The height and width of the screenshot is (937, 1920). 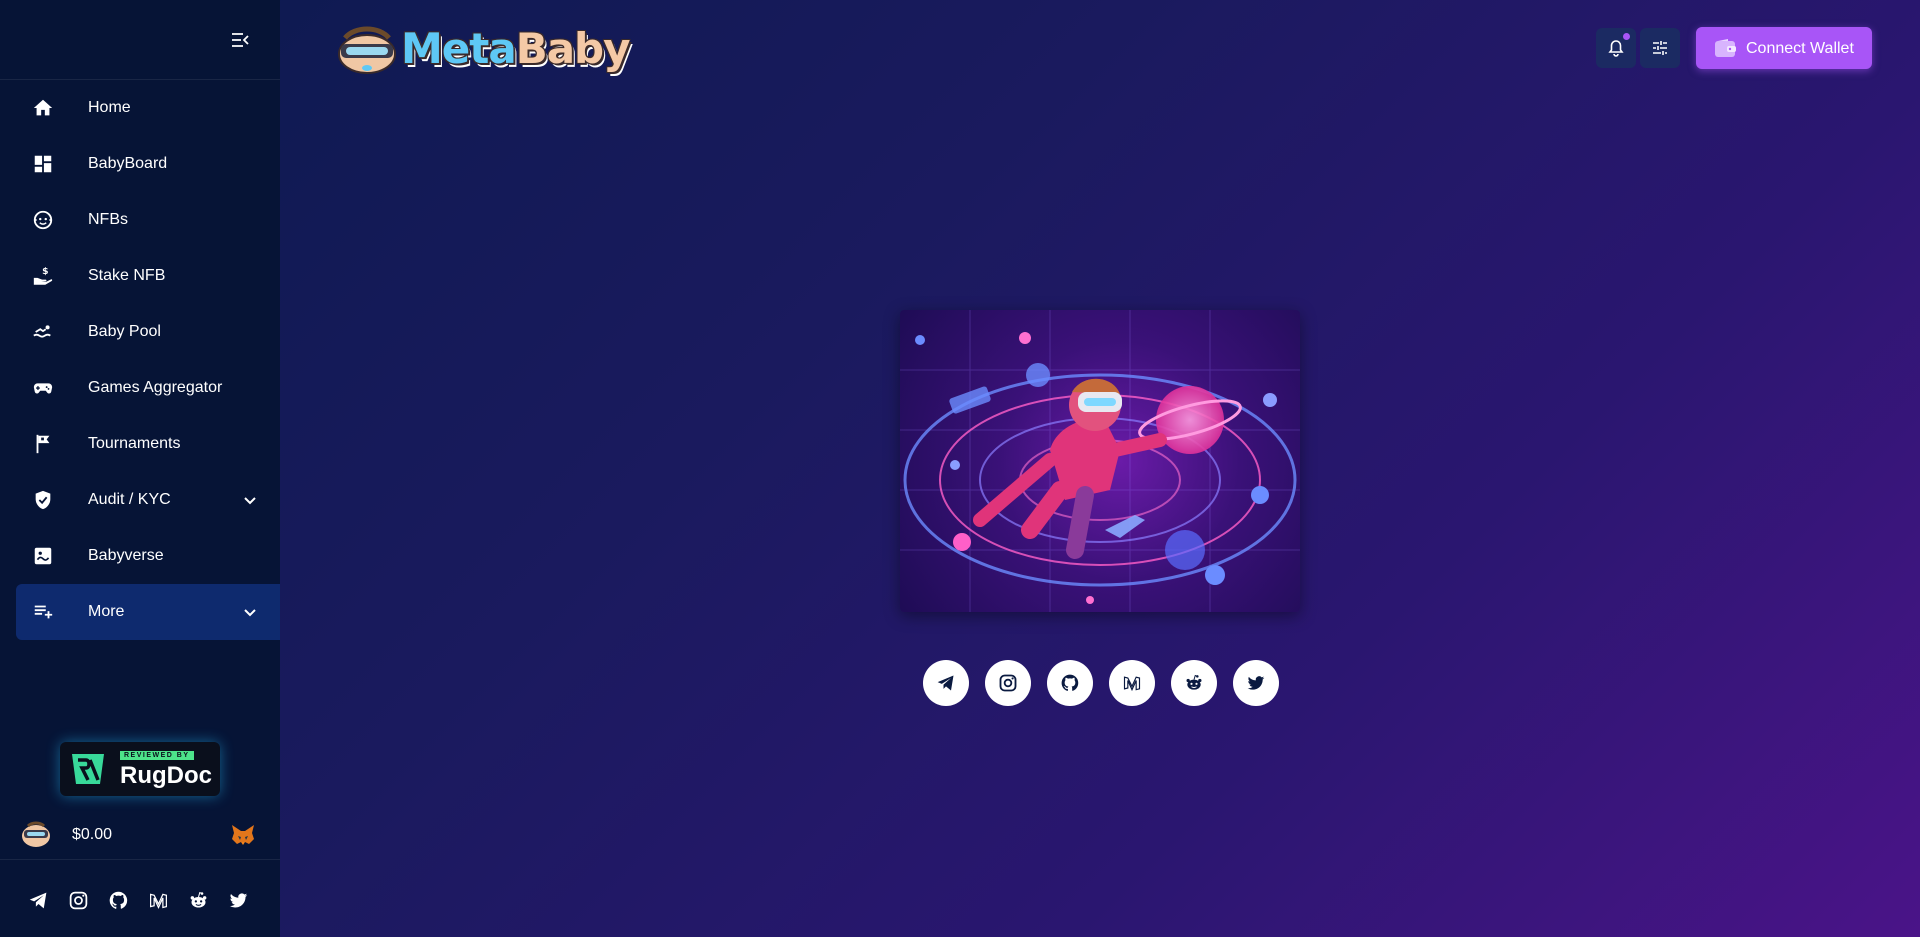 I want to click on metababy-avatar-icon, so click(x=36, y=834).